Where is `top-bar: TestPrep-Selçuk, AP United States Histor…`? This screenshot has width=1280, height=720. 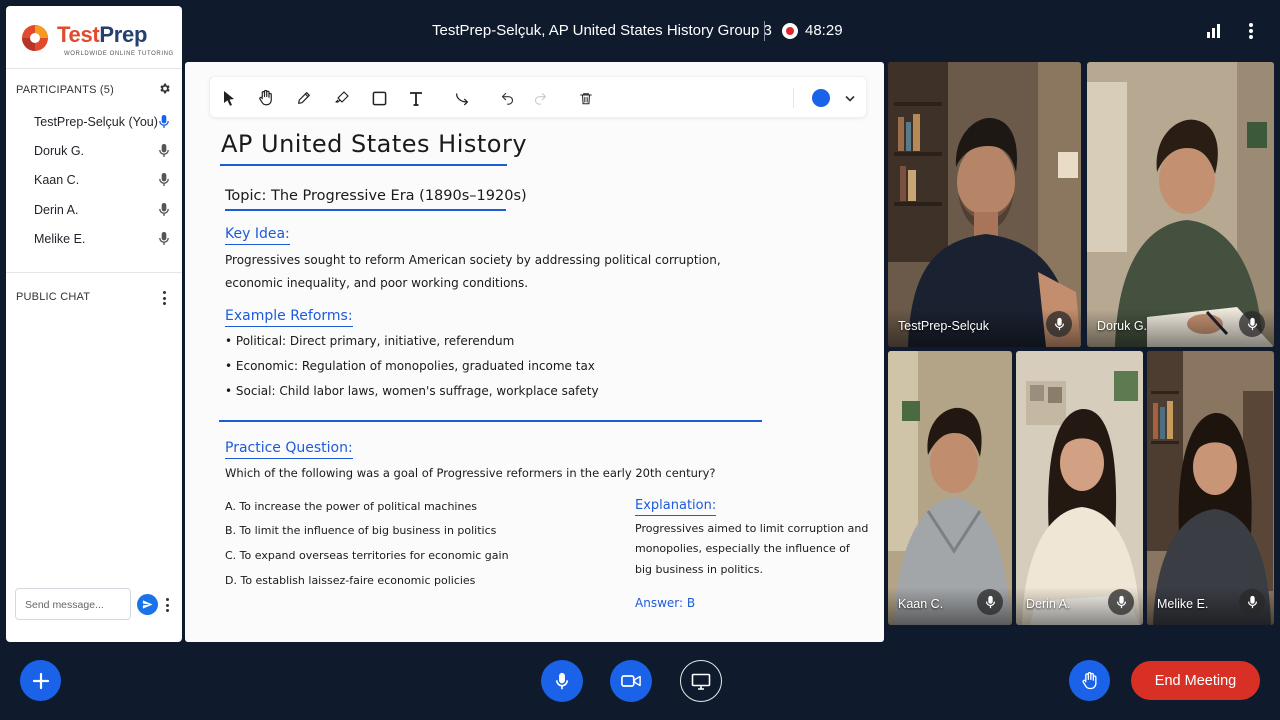 top-bar: TestPrep-Selçuk, AP United States Histor… is located at coordinates (733, 31).